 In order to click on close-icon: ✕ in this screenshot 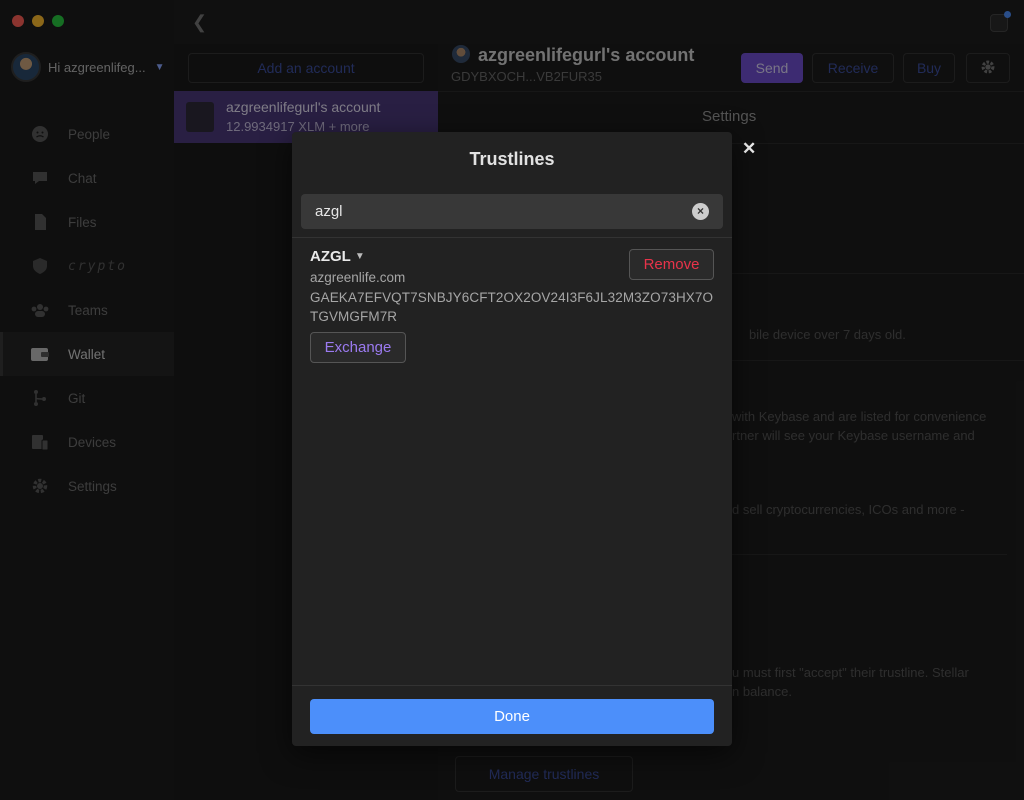, I will do `click(749, 149)`.